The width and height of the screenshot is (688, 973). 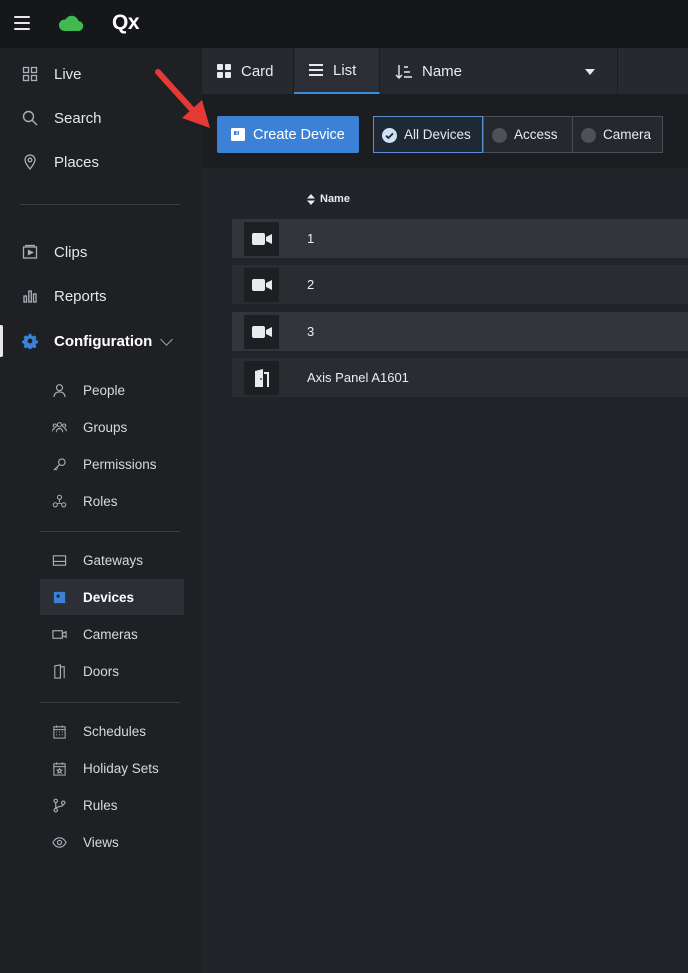 I want to click on sidebar-item-label: Reports, so click(x=80, y=296).